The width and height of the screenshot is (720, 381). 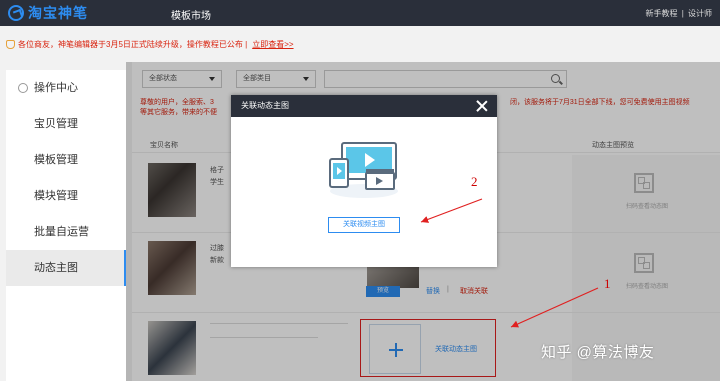 I want to click on sidebar-item-template-management: 模板管理, so click(x=66, y=160).